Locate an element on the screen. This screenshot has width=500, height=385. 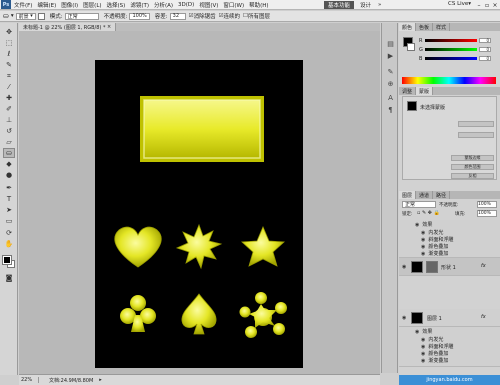
history-panel-icon: ▤ is located at coordinates (390, 43).